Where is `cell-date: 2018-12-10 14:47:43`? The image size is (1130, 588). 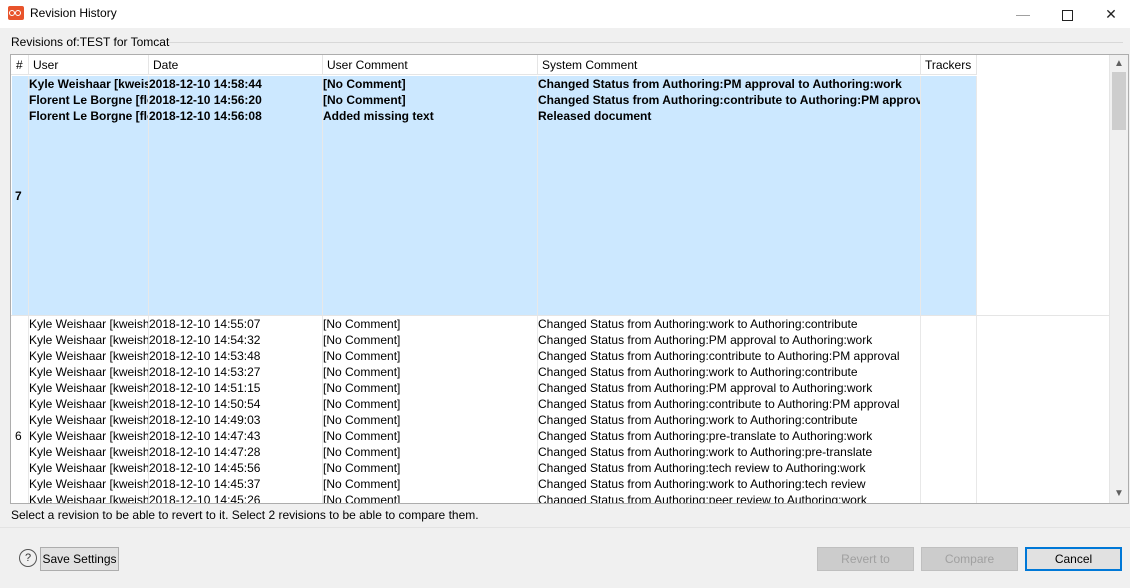
cell-date: 2018-12-10 14:47:43 is located at coordinates (205, 436).